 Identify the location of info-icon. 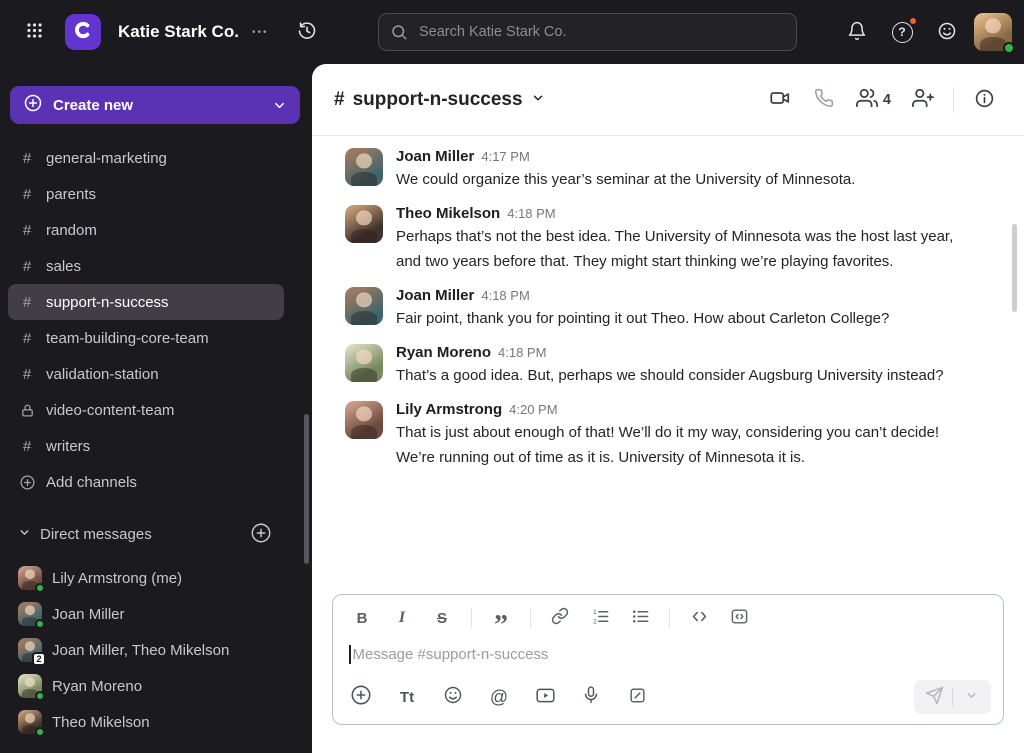
(984, 100).